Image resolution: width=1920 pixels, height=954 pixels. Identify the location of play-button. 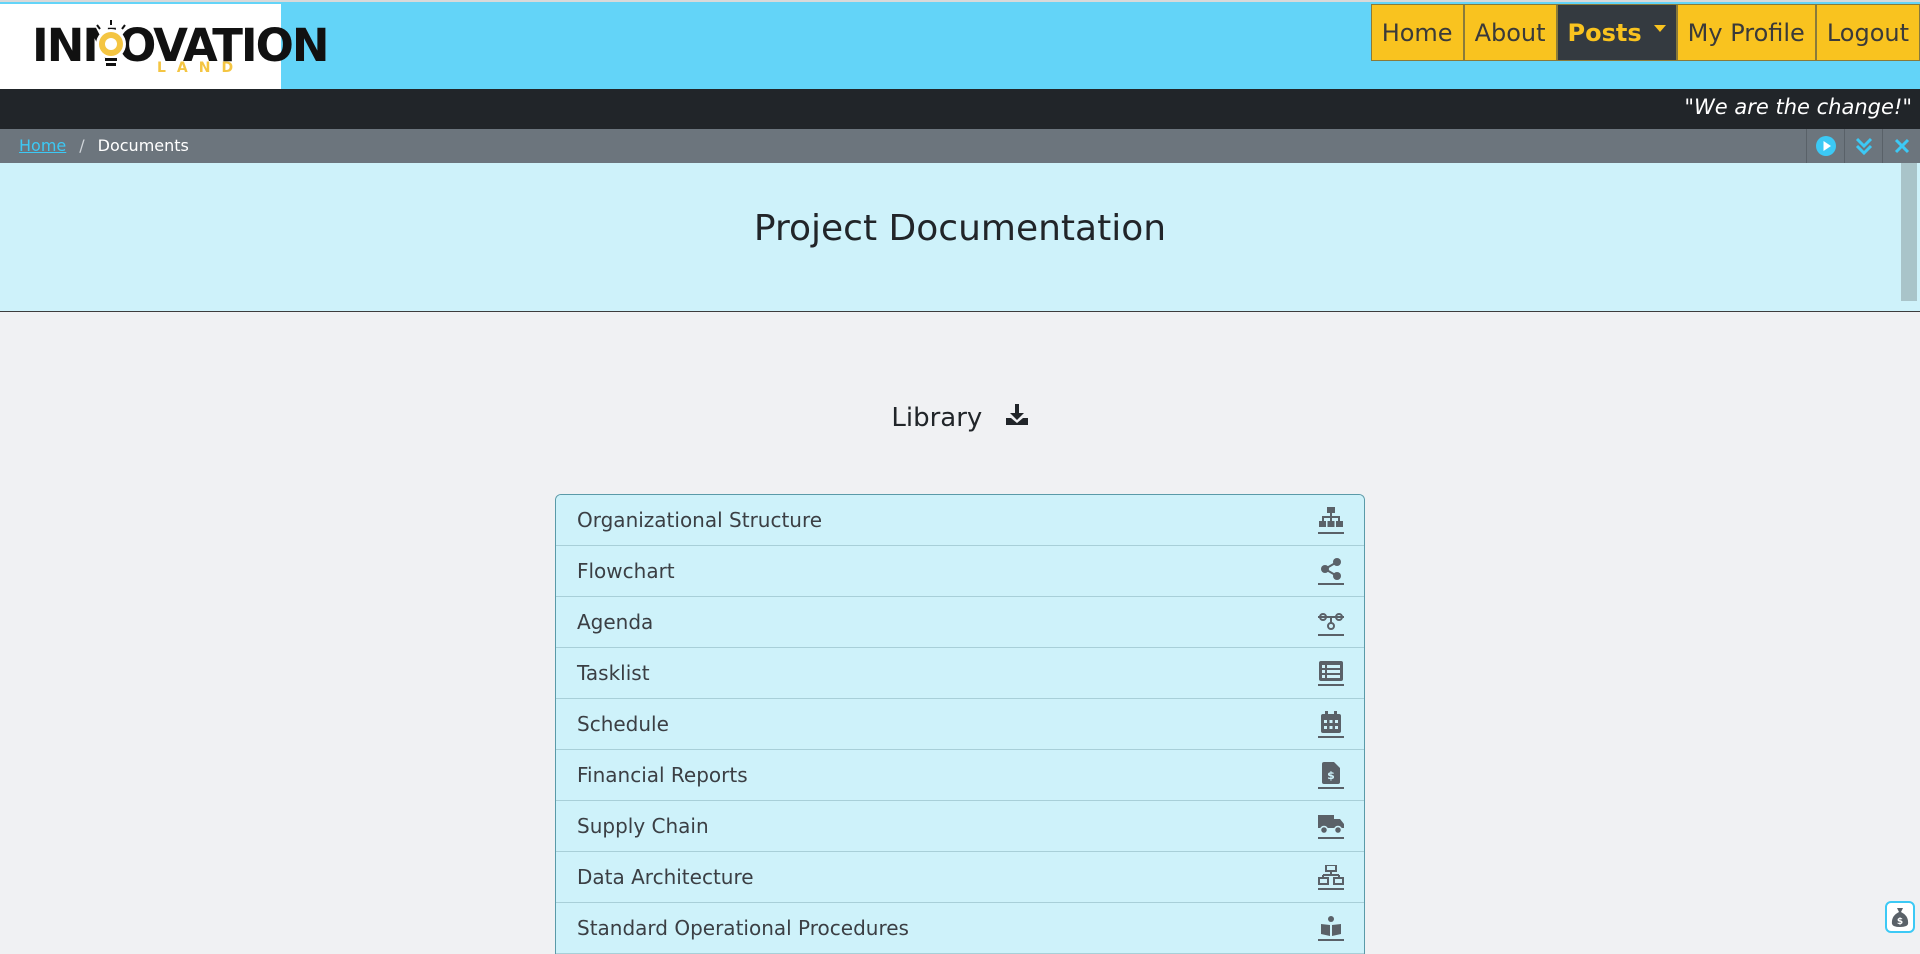
(1825, 146).